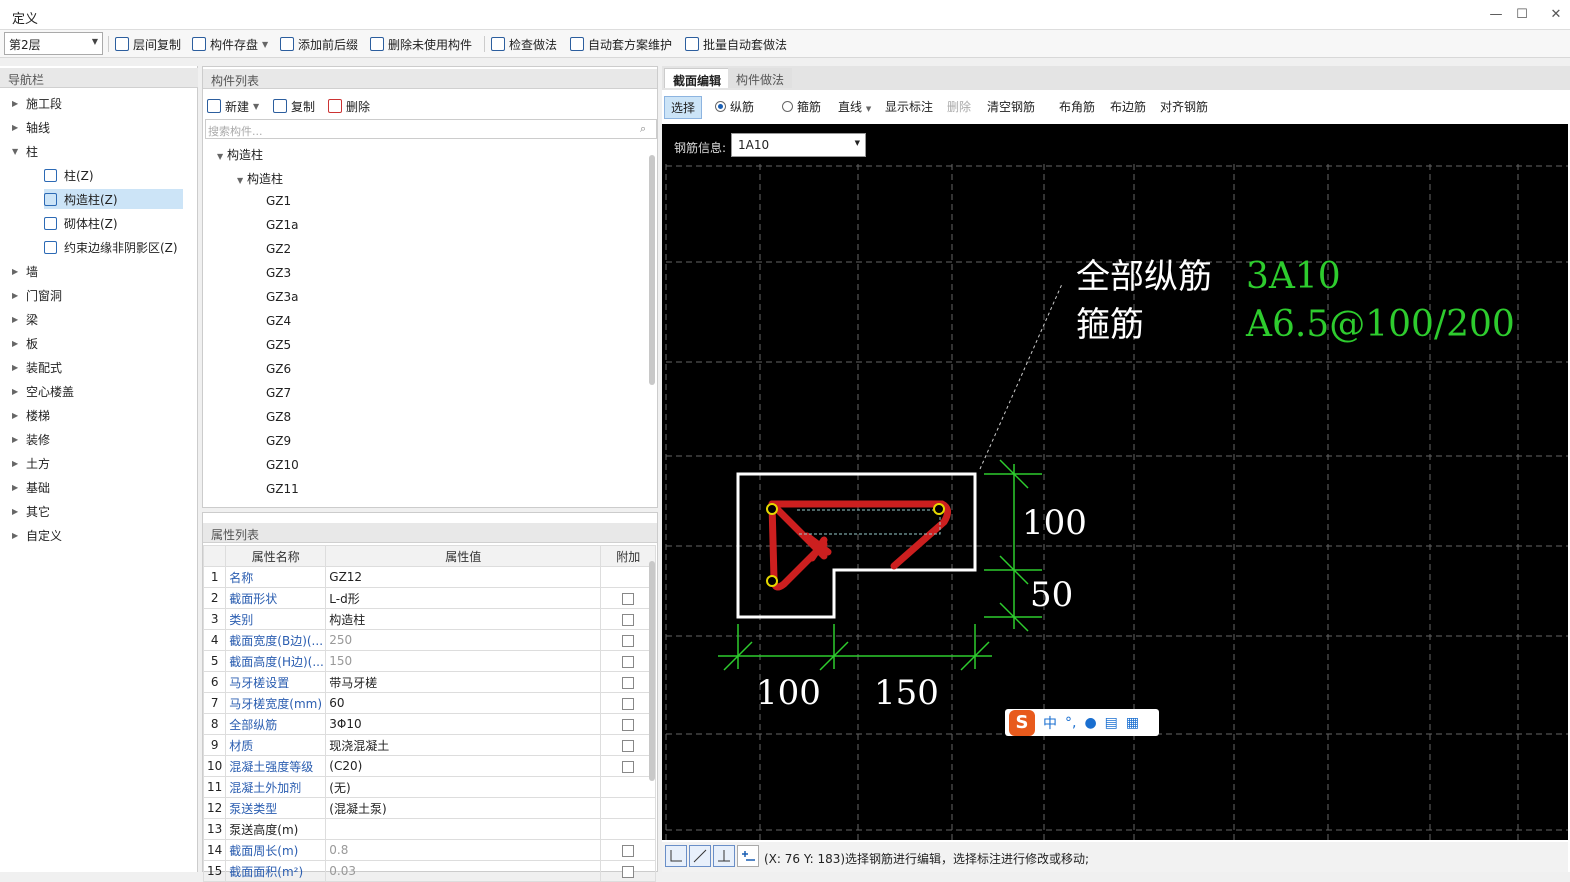  I want to click on list-item: GZ8, so click(278, 420).